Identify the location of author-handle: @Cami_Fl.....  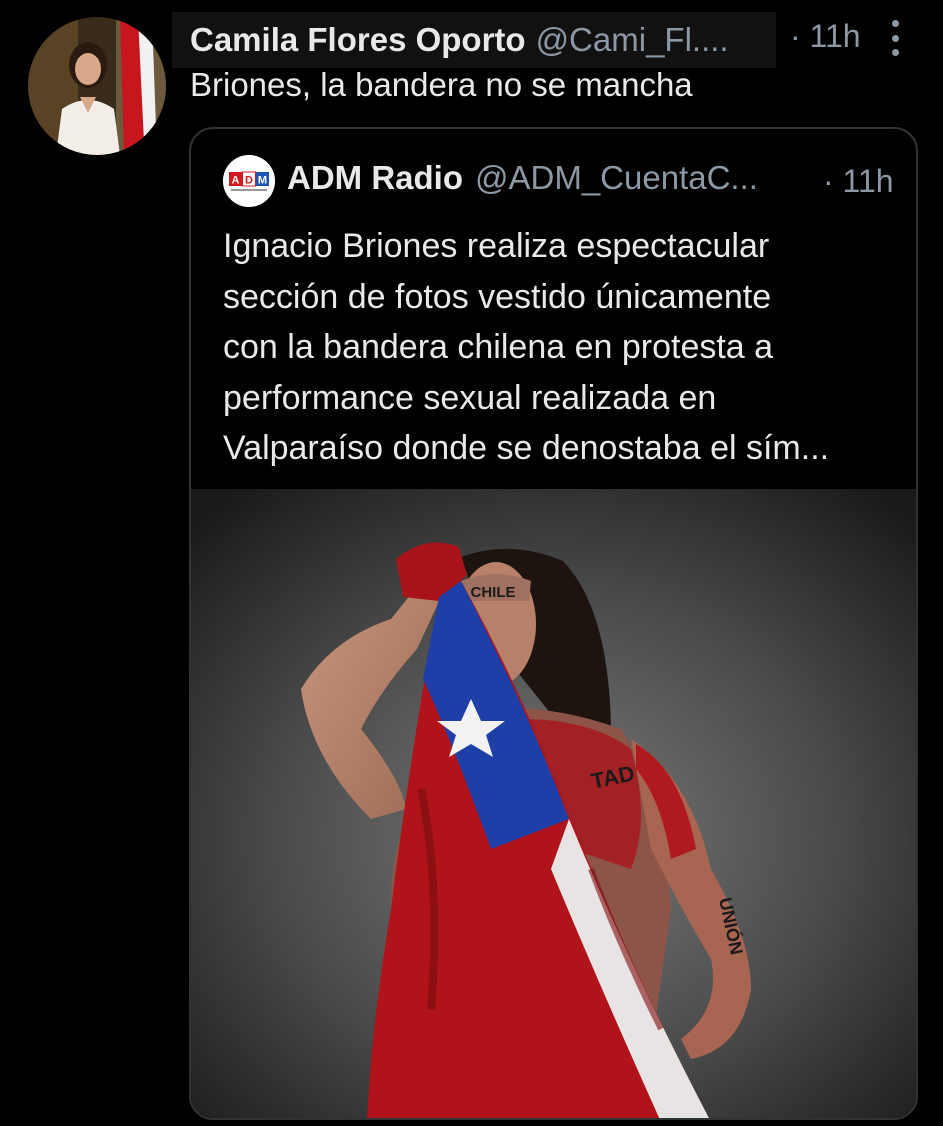
(632, 40).